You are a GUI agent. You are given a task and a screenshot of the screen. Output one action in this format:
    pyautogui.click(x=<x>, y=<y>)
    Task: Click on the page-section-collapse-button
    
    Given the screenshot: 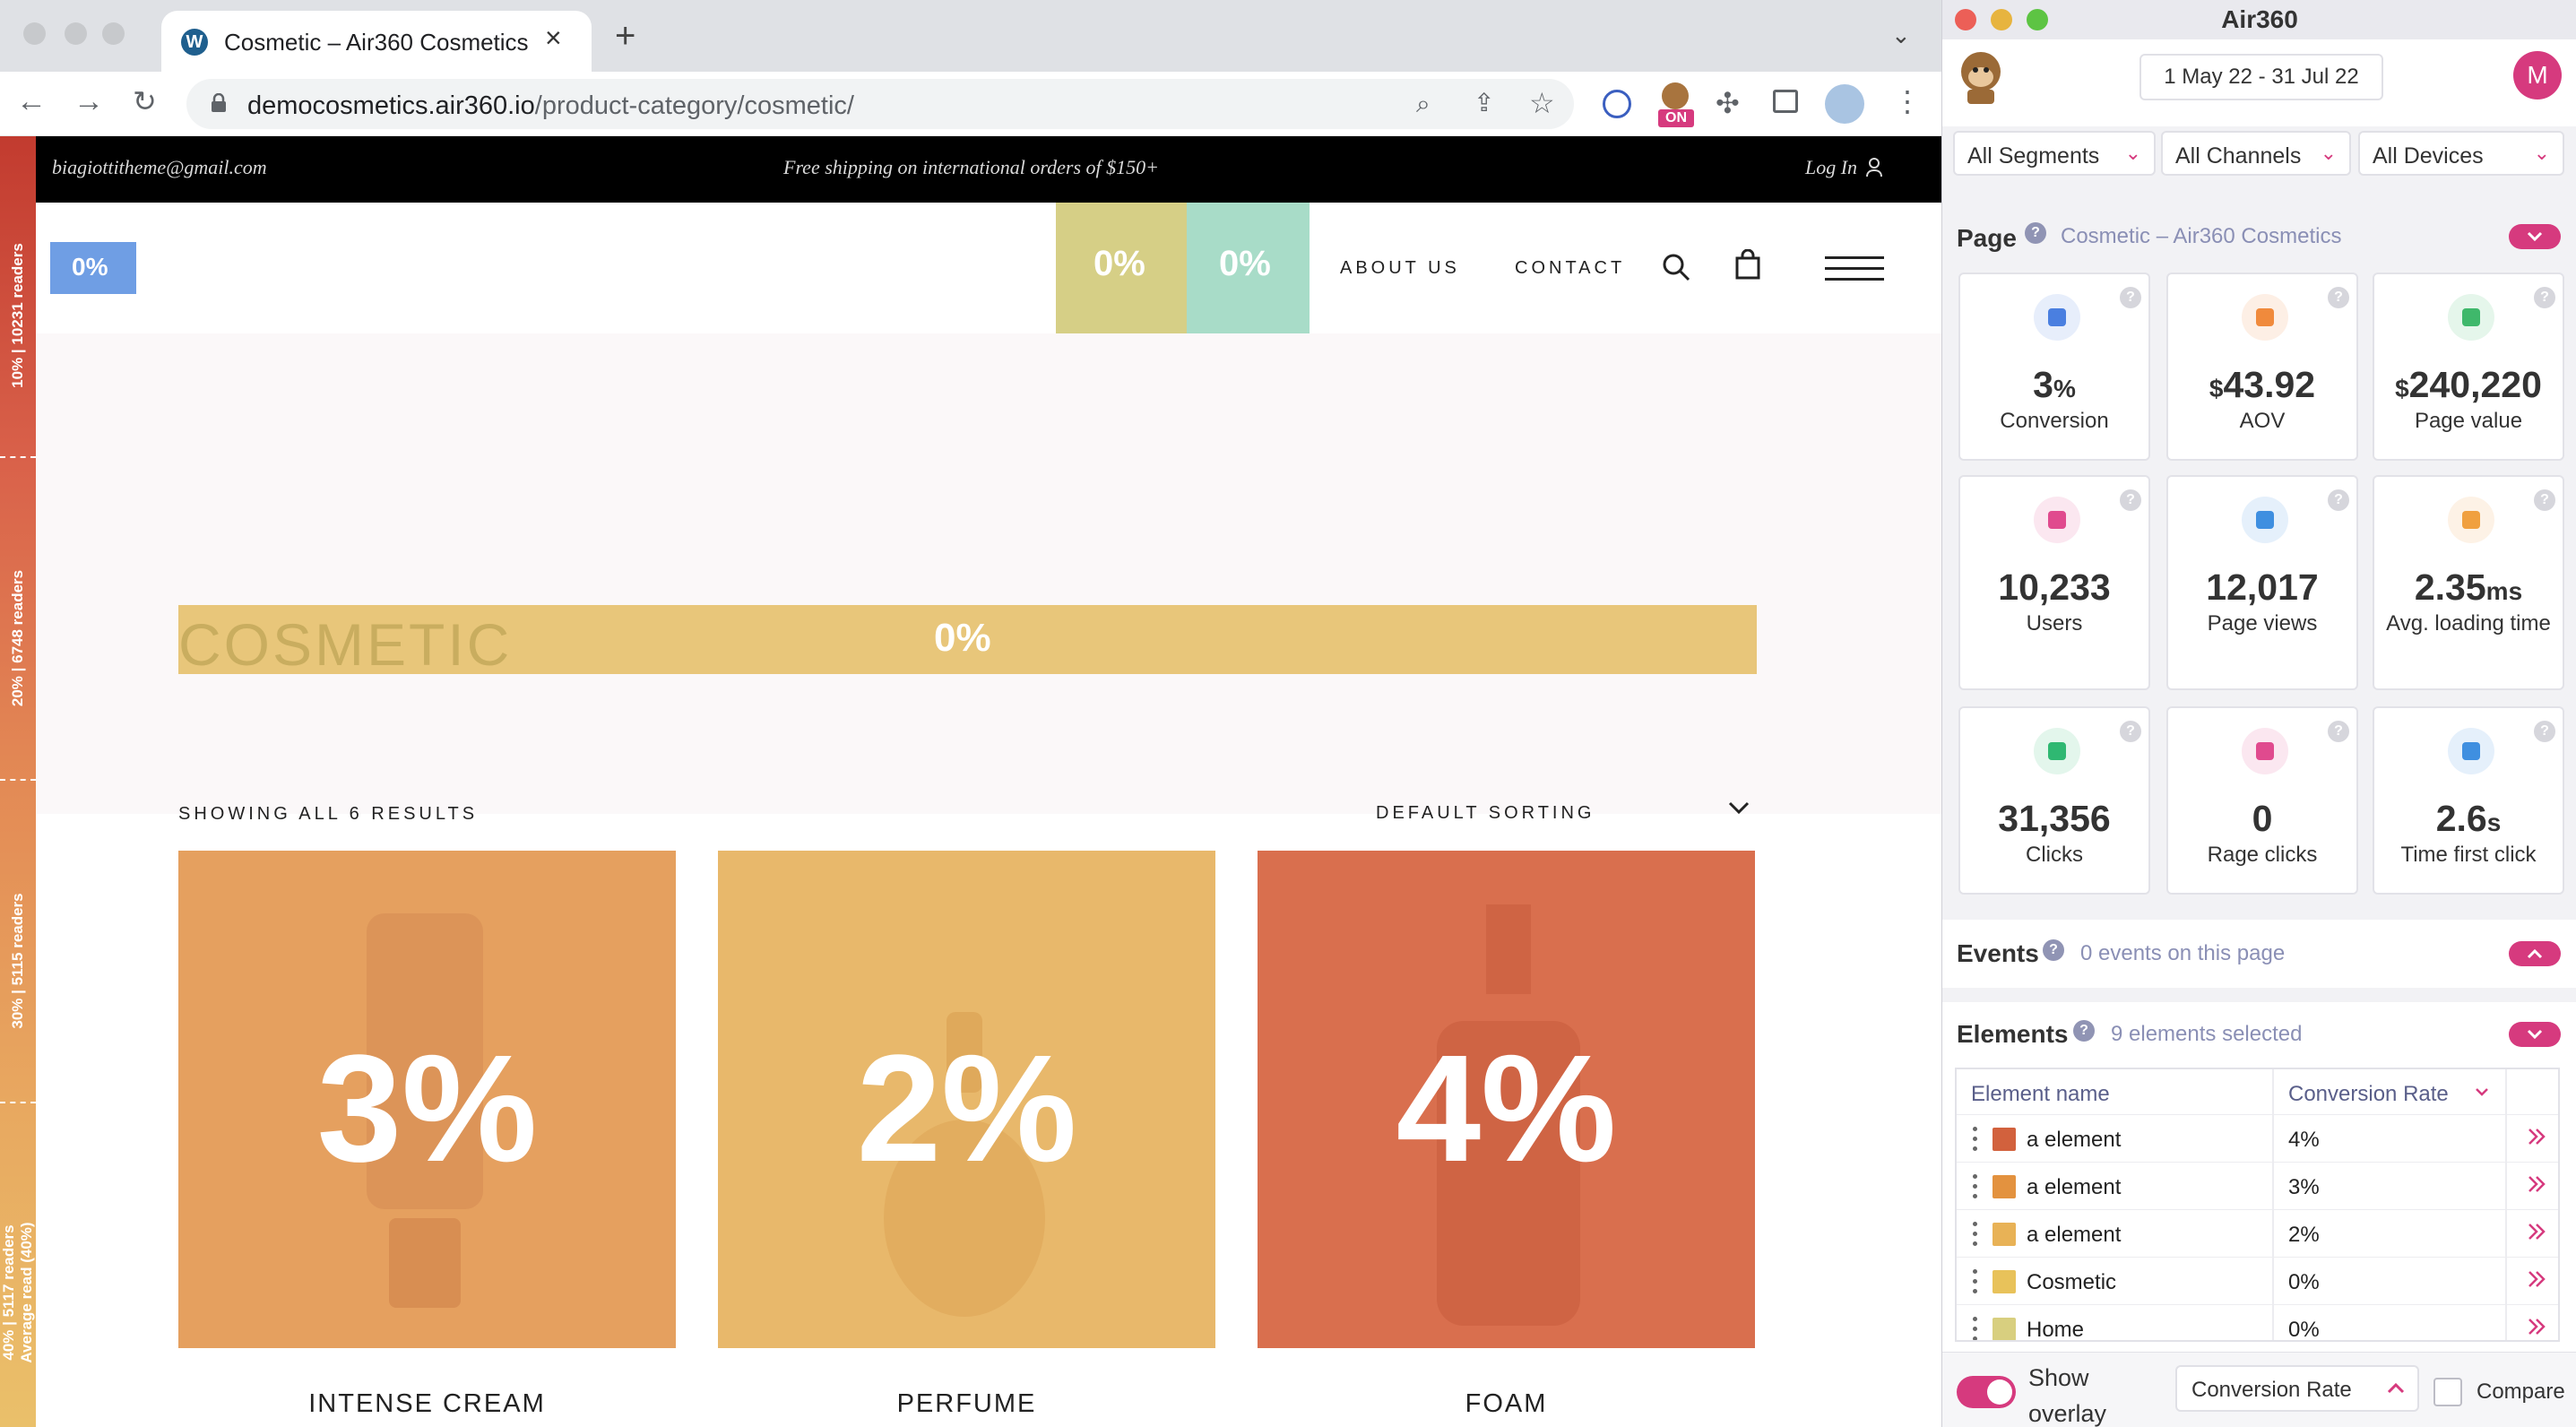 What is the action you would take?
    pyautogui.click(x=2535, y=236)
    